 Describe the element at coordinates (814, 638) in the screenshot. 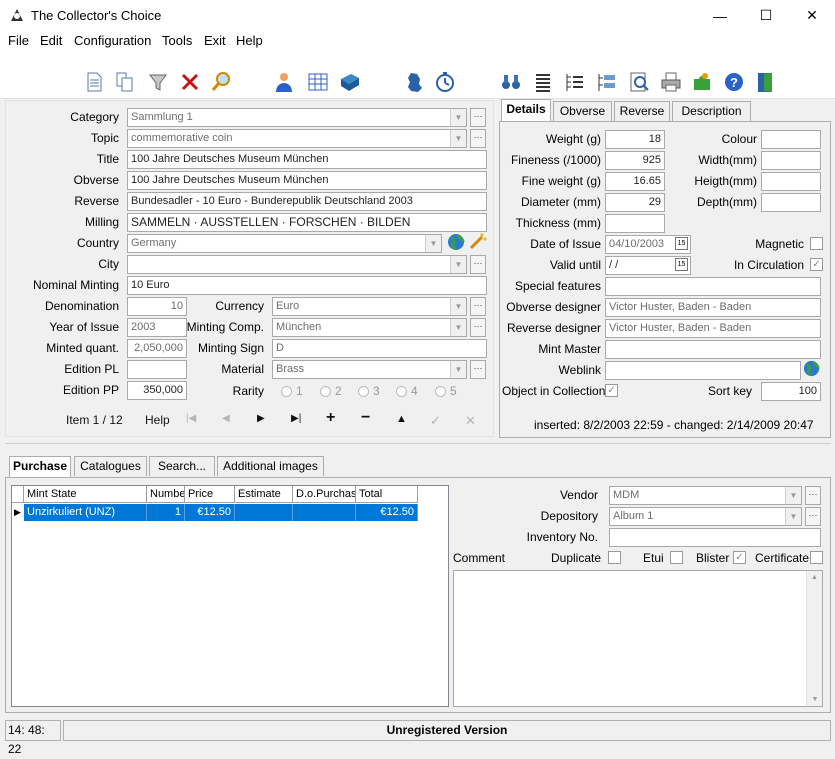

I see `comment-scrollbar: ▲ ▼` at that location.